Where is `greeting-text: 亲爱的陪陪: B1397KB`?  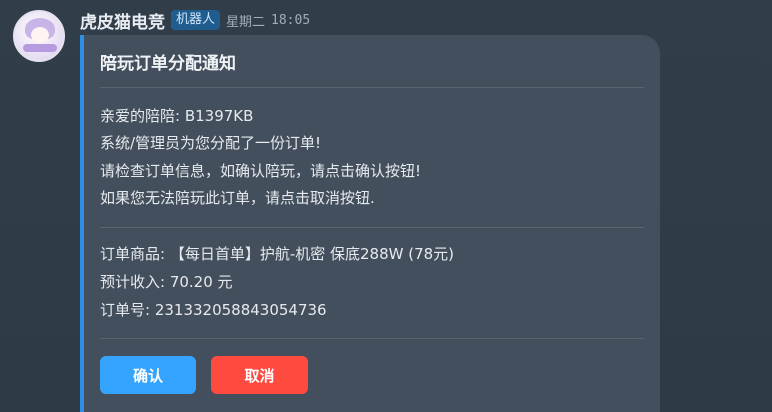 greeting-text: 亲爱的陪陪: B1397KB is located at coordinates (177, 116).